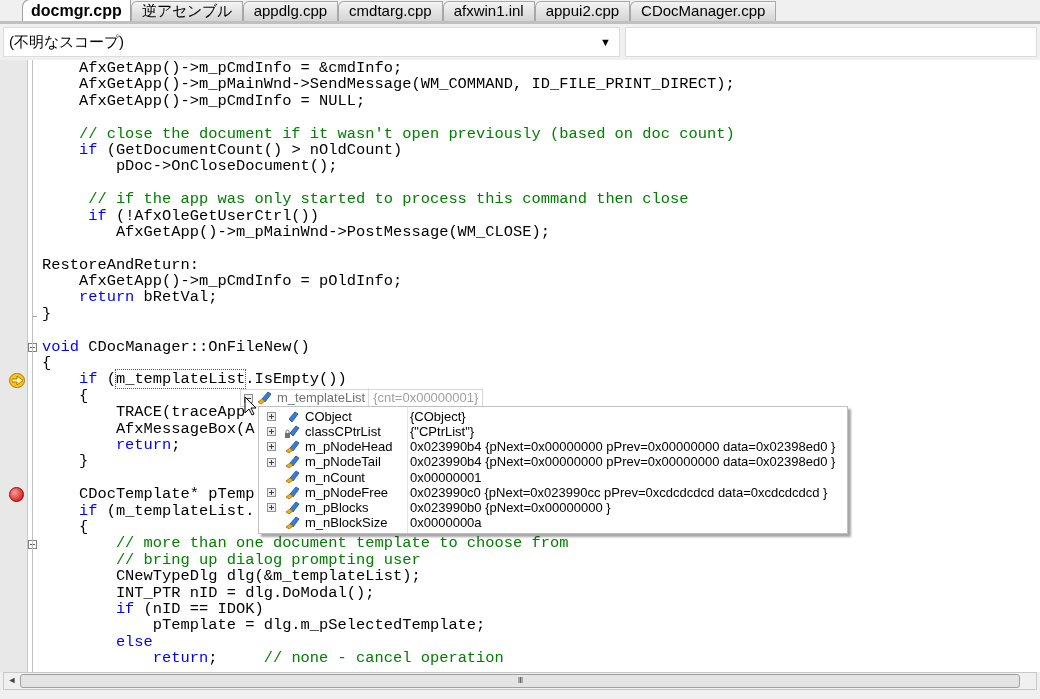  I want to click on code-line: // close the document if it wasn't open previously (based on doc count), so click(406, 133).